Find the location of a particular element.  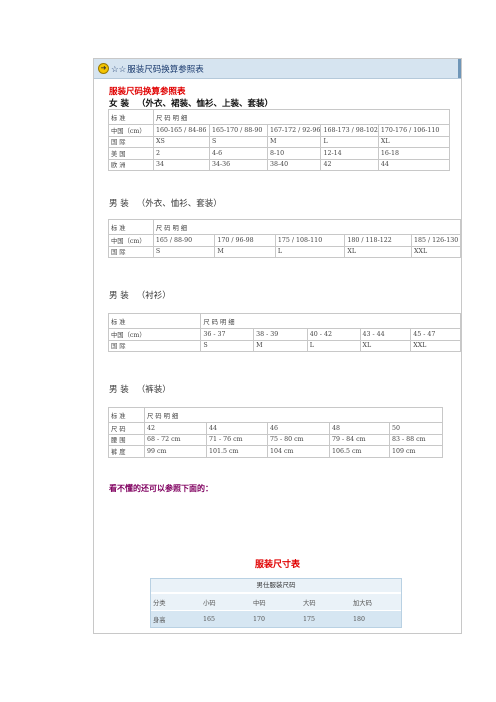

women-section-title: 女 装 （外衣、裙装、恤衫、上装、套装） is located at coordinates (191, 103).